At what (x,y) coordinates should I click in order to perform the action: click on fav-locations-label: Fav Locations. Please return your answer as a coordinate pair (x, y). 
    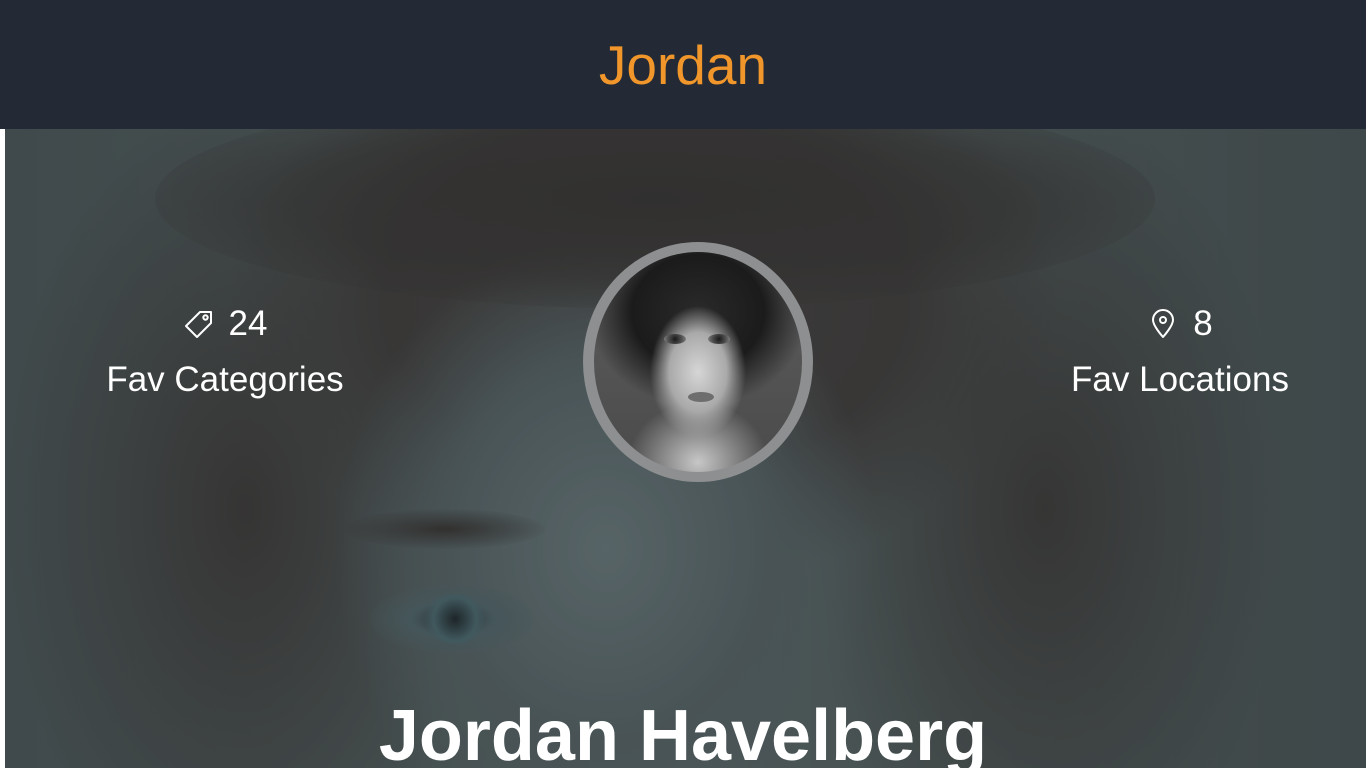
    Looking at the image, I should click on (1180, 379).